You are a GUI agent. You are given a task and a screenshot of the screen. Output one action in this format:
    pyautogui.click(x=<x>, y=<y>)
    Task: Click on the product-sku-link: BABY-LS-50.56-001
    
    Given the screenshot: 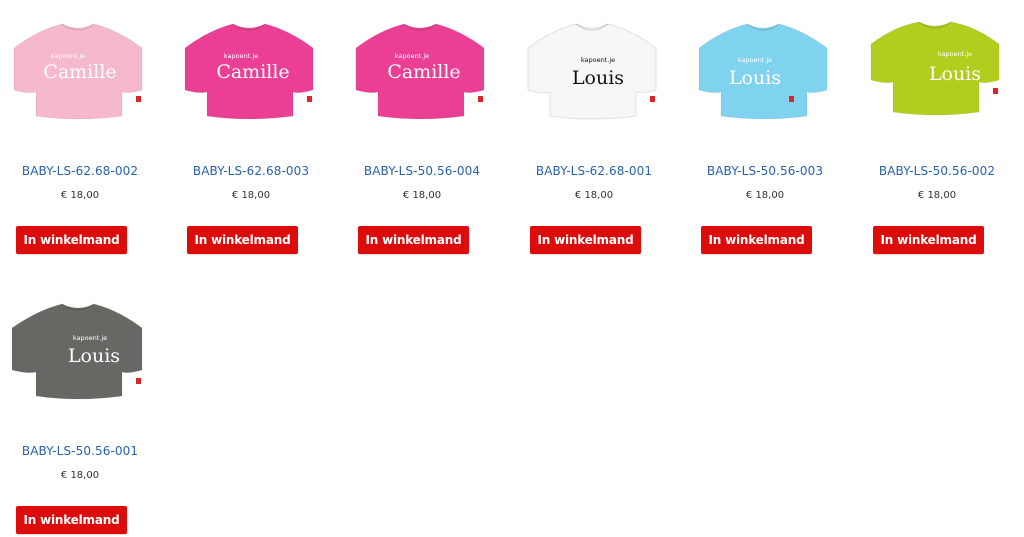 What is the action you would take?
    pyautogui.click(x=80, y=451)
    